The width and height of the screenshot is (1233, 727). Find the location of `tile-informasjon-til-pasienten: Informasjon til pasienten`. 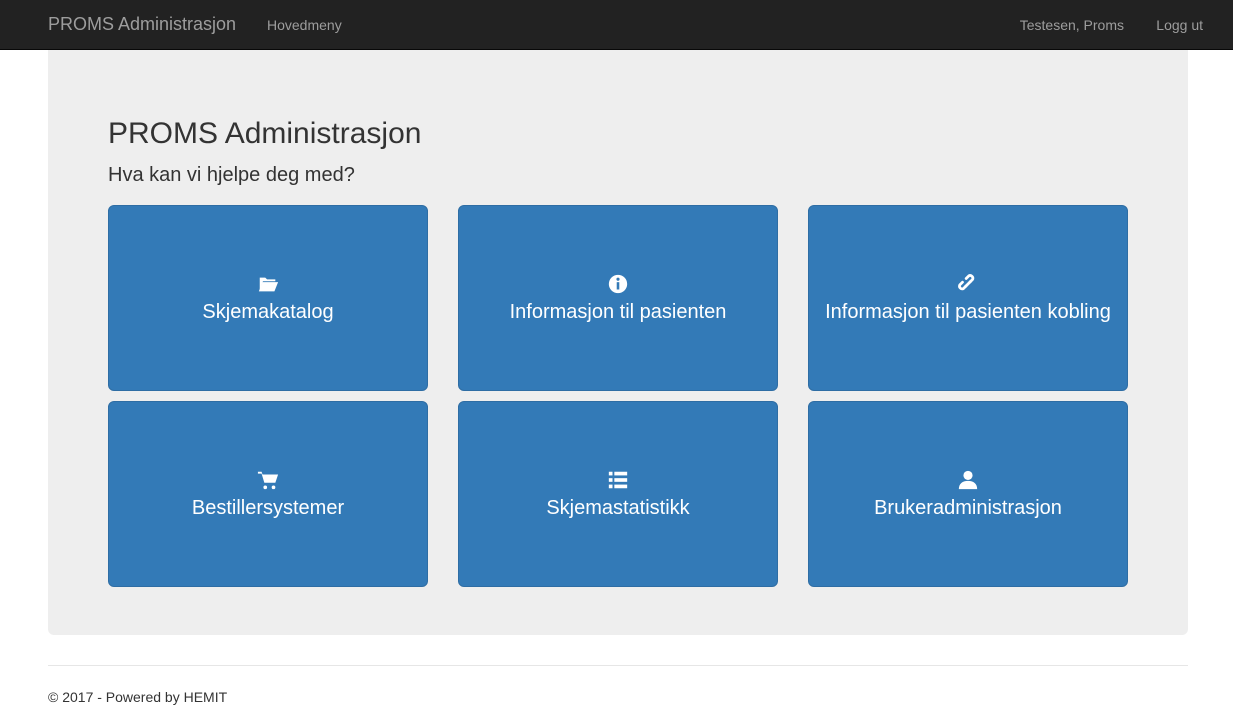

tile-informasjon-til-pasienten: Informasjon til pasienten is located at coordinates (618, 298).